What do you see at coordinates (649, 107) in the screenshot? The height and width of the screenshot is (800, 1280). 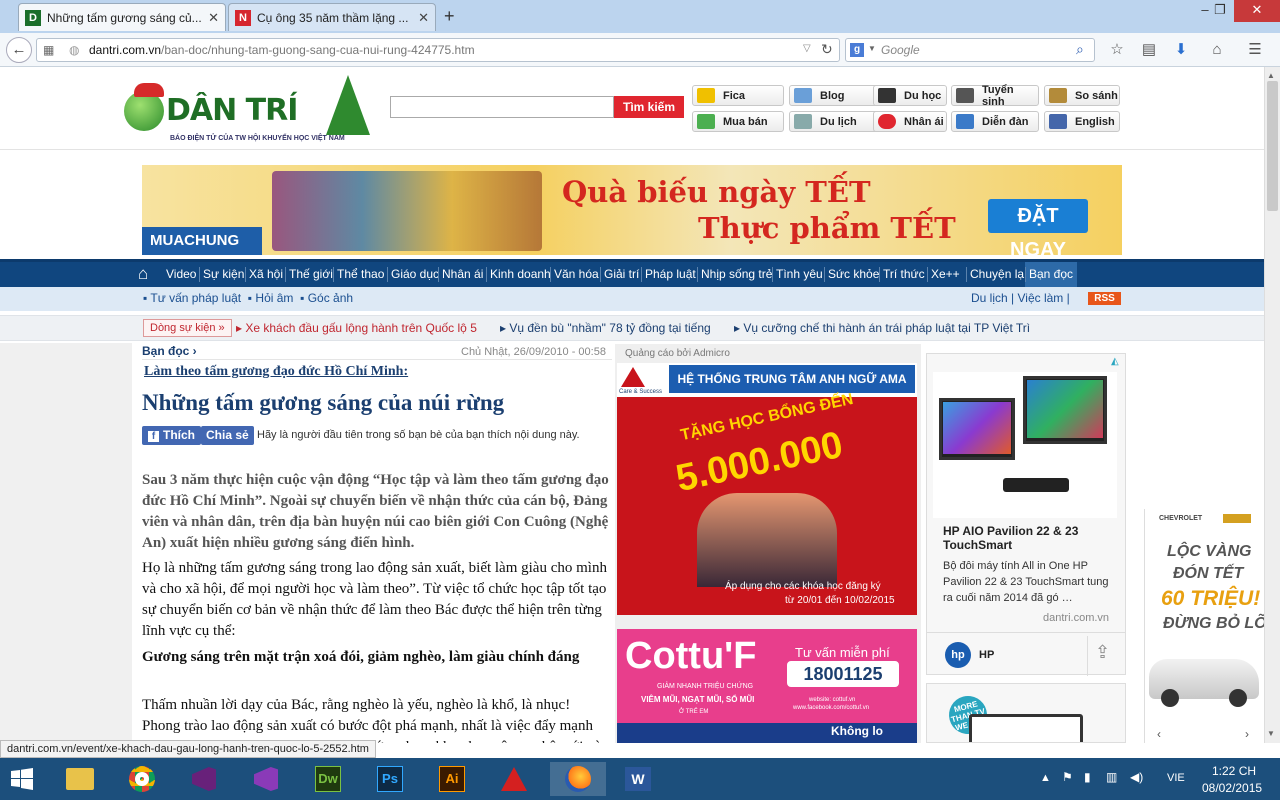 I see `site-search-button: Tìm kiếm` at bounding box center [649, 107].